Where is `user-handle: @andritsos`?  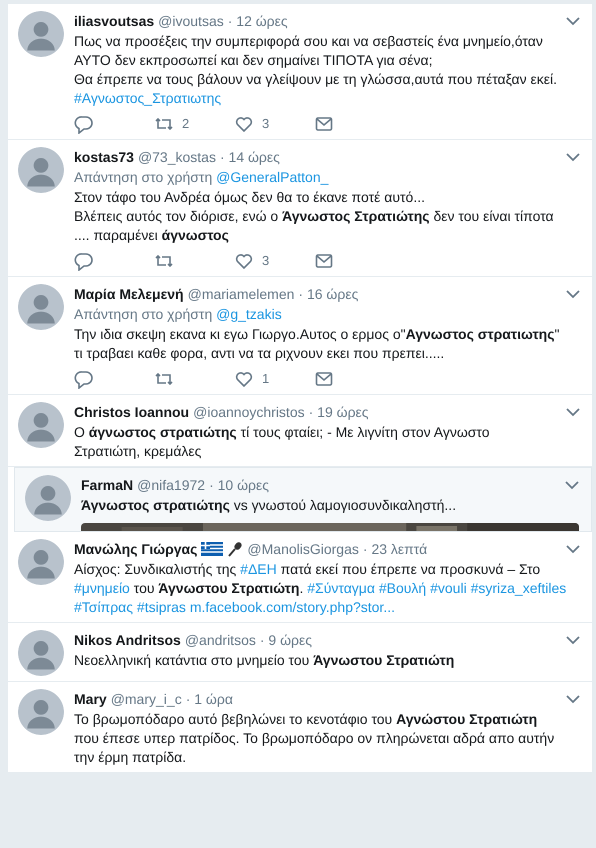
user-handle: @andritsos is located at coordinates (220, 640).